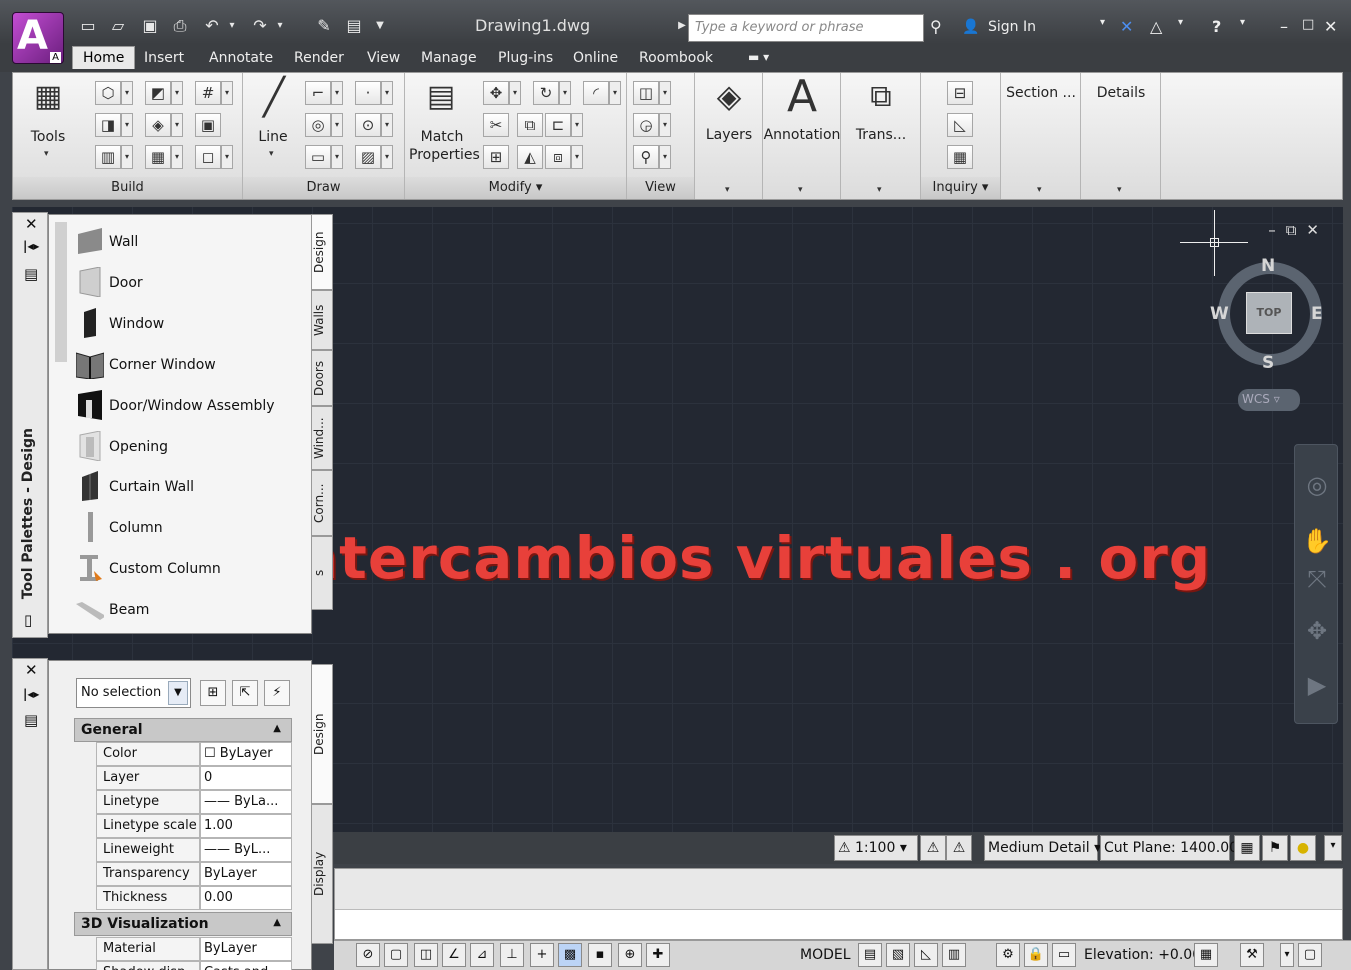  What do you see at coordinates (1277, 230) in the screenshot?
I see `viewport-minimize-icon: –` at bounding box center [1277, 230].